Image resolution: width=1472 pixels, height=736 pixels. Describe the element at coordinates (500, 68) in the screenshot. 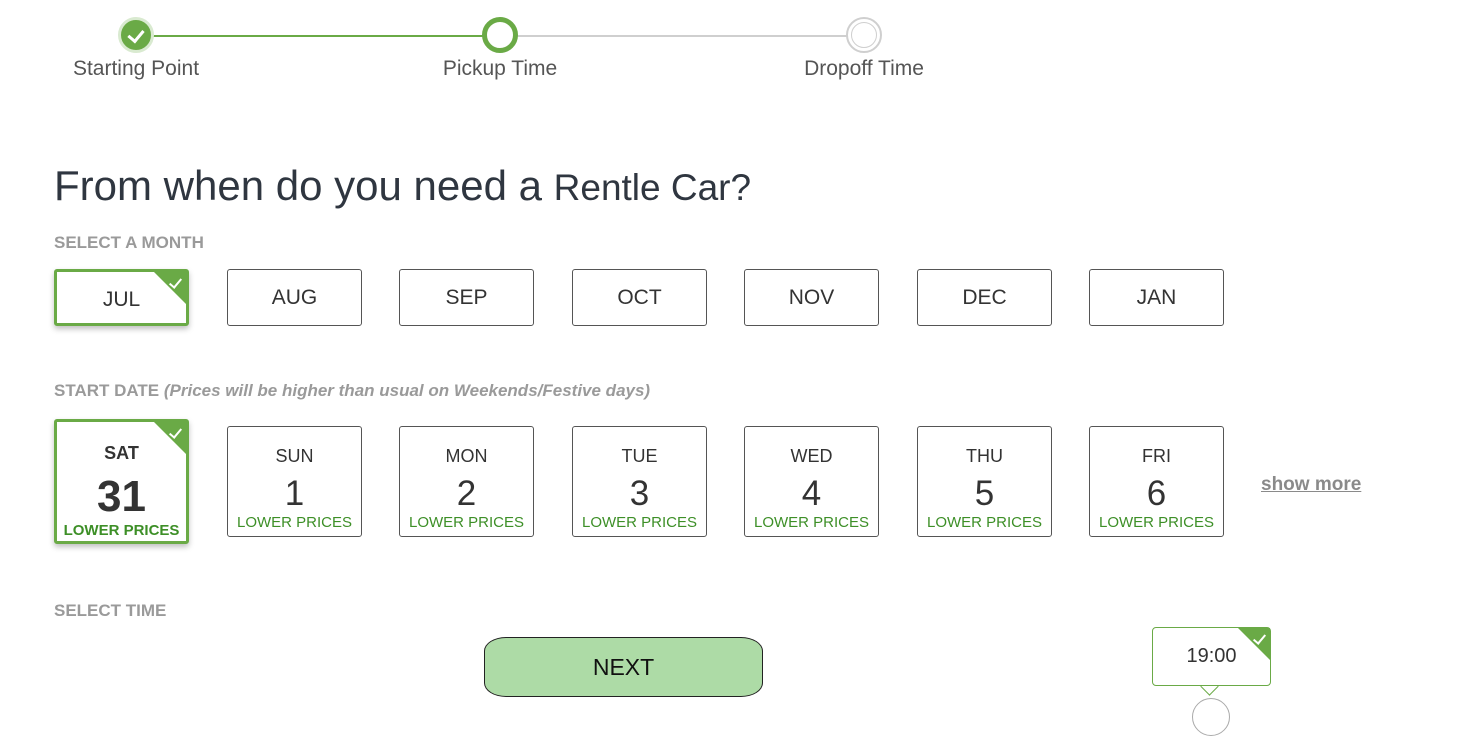

I see `step-label-pickup-time: Pickup Time` at that location.